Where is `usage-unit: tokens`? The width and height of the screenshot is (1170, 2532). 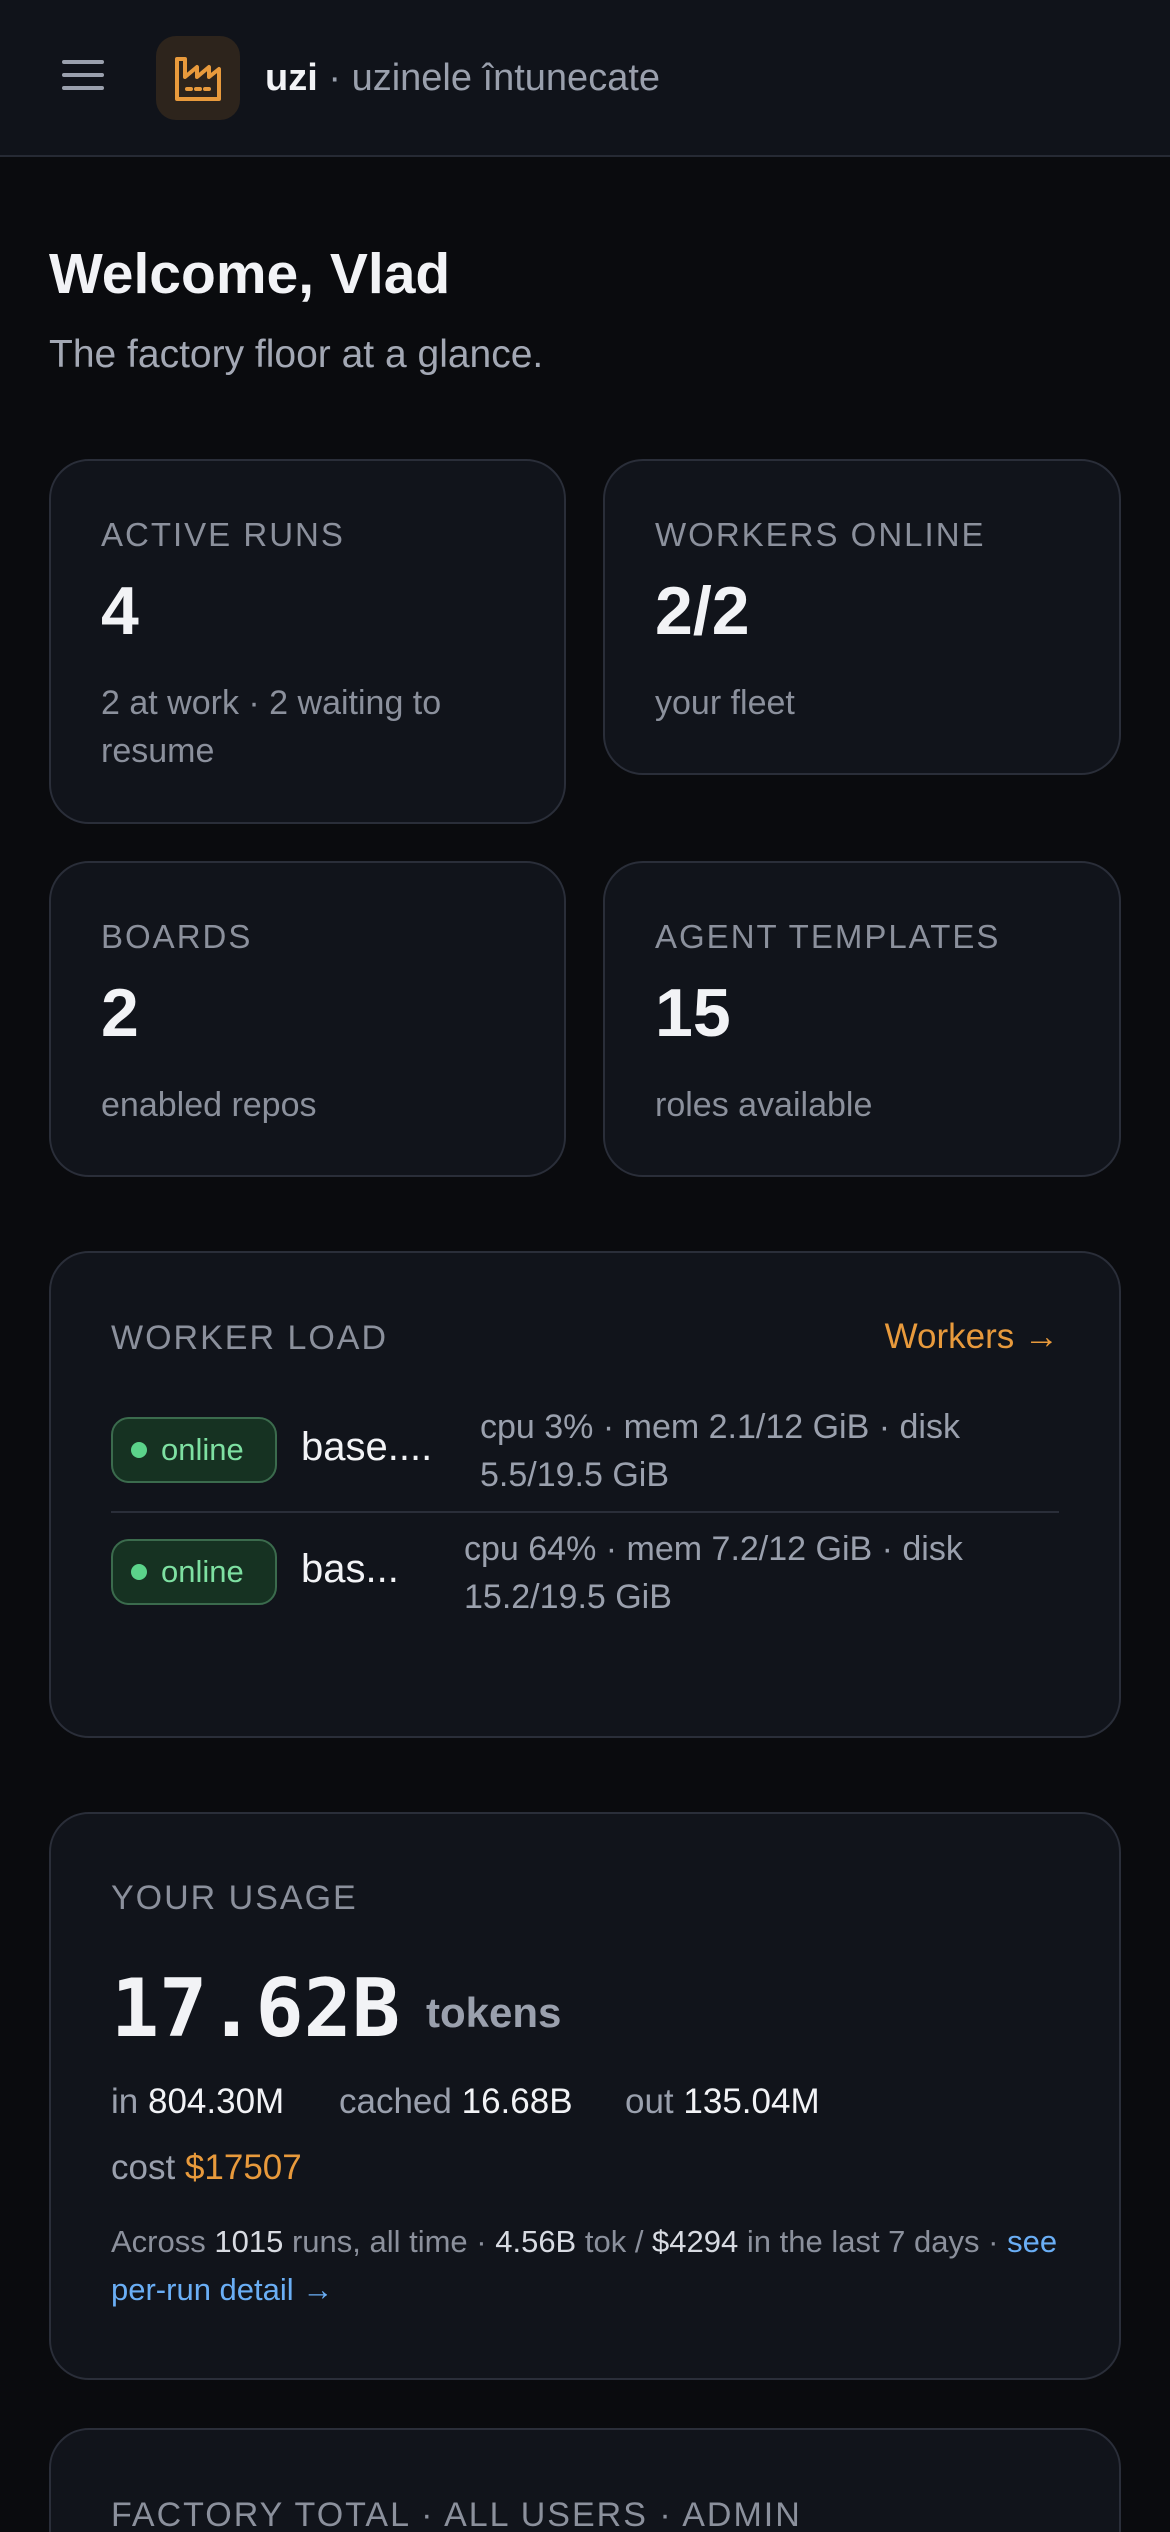 usage-unit: tokens is located at coordinates (494, 2012).